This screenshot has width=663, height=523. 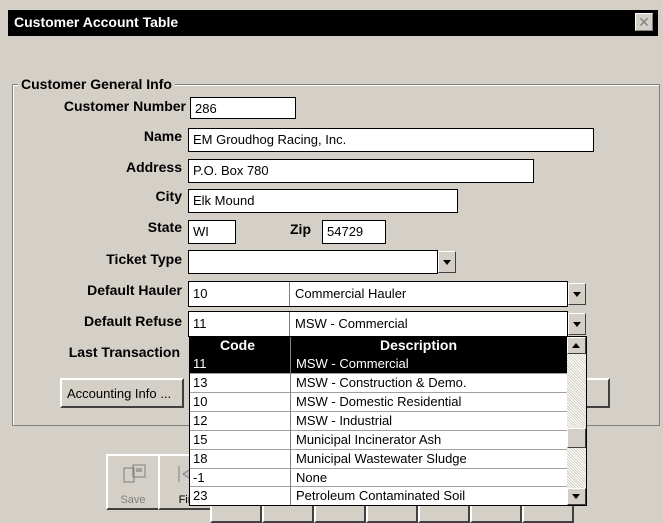 What do you see at coordinates (134, 290) in the screenshot?
I see `default-hauler-label: Default Hauler` at bounding box center [134, 290].